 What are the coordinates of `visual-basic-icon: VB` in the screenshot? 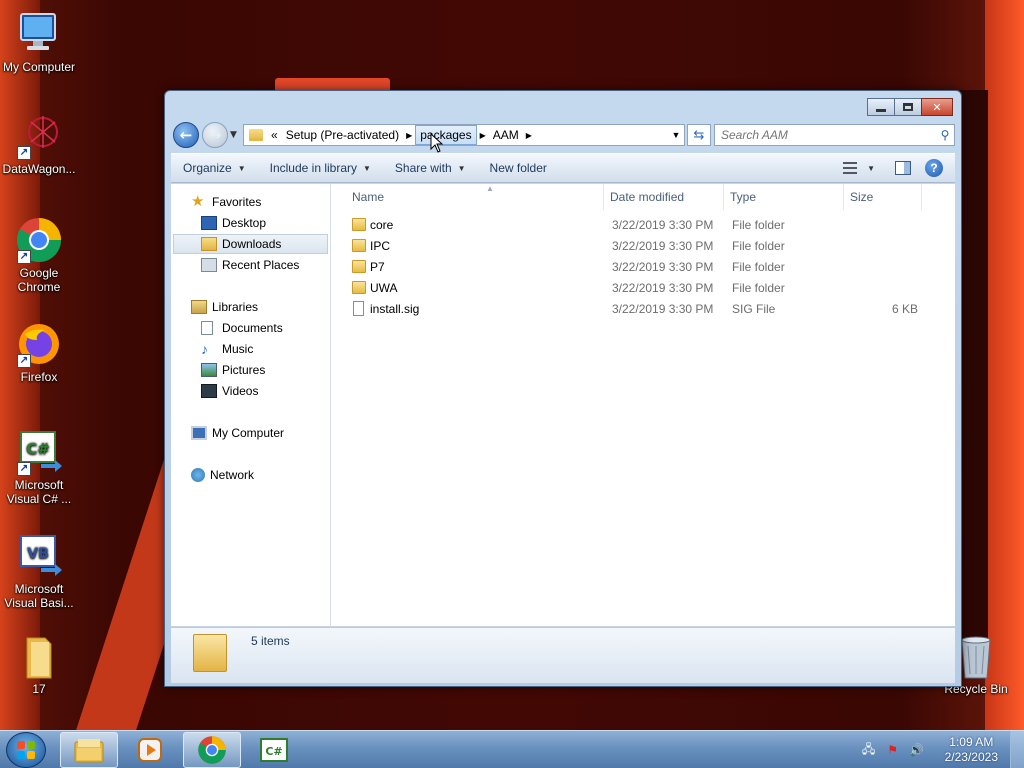 It's located at (39, 556).